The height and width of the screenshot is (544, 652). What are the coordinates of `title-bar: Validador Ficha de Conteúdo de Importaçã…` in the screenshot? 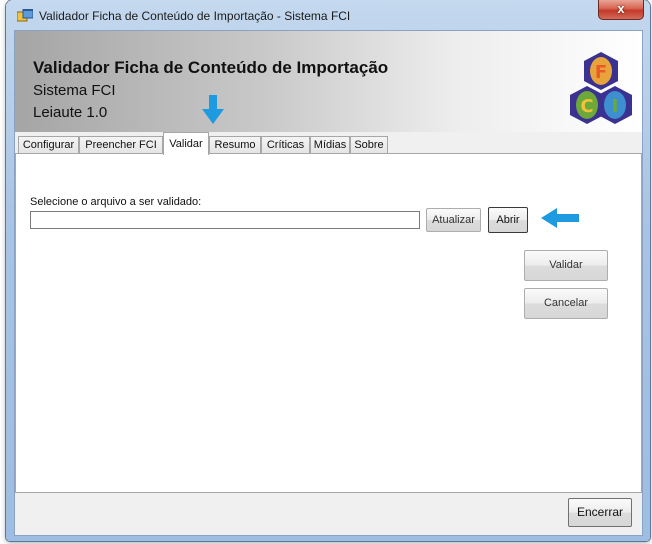 It's located at (328, 15).